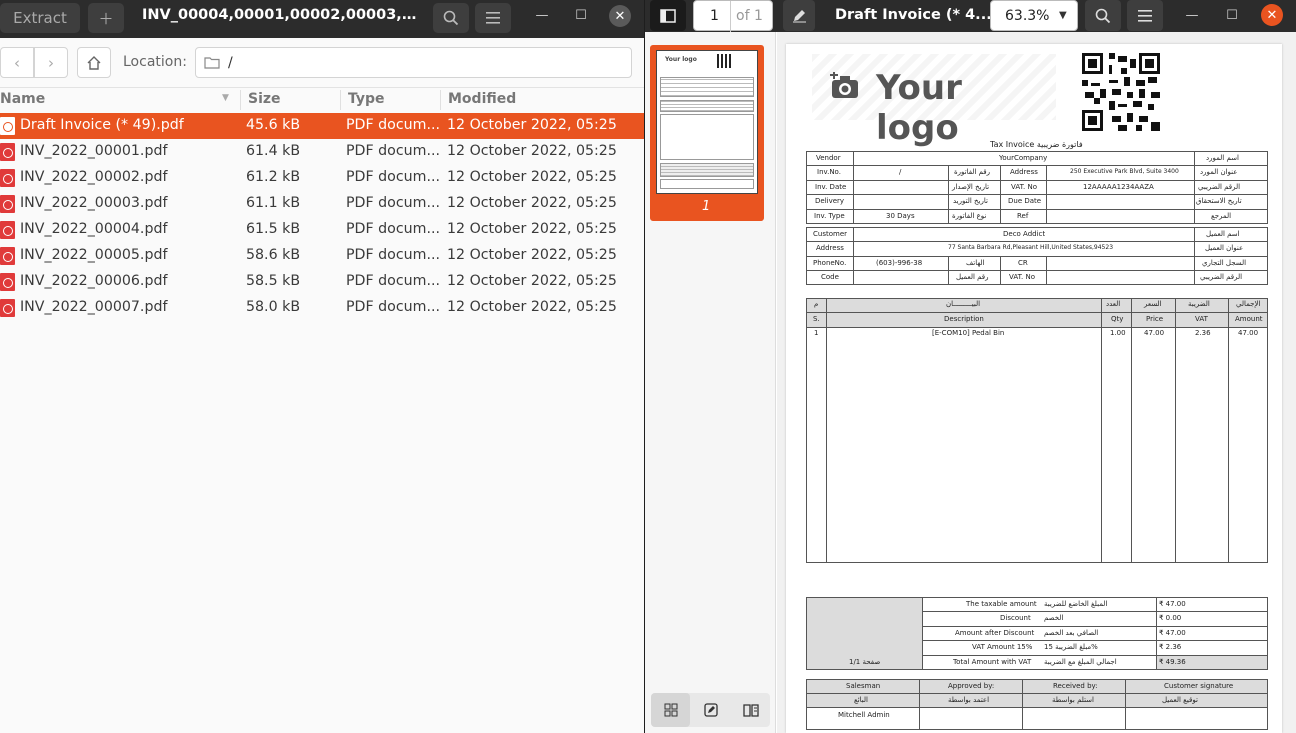  What do you see at coordinates (1002, 647) in the screenshot?
I see `invoice-text: VAT Amount 15%` at bounding box center [1002, 647].